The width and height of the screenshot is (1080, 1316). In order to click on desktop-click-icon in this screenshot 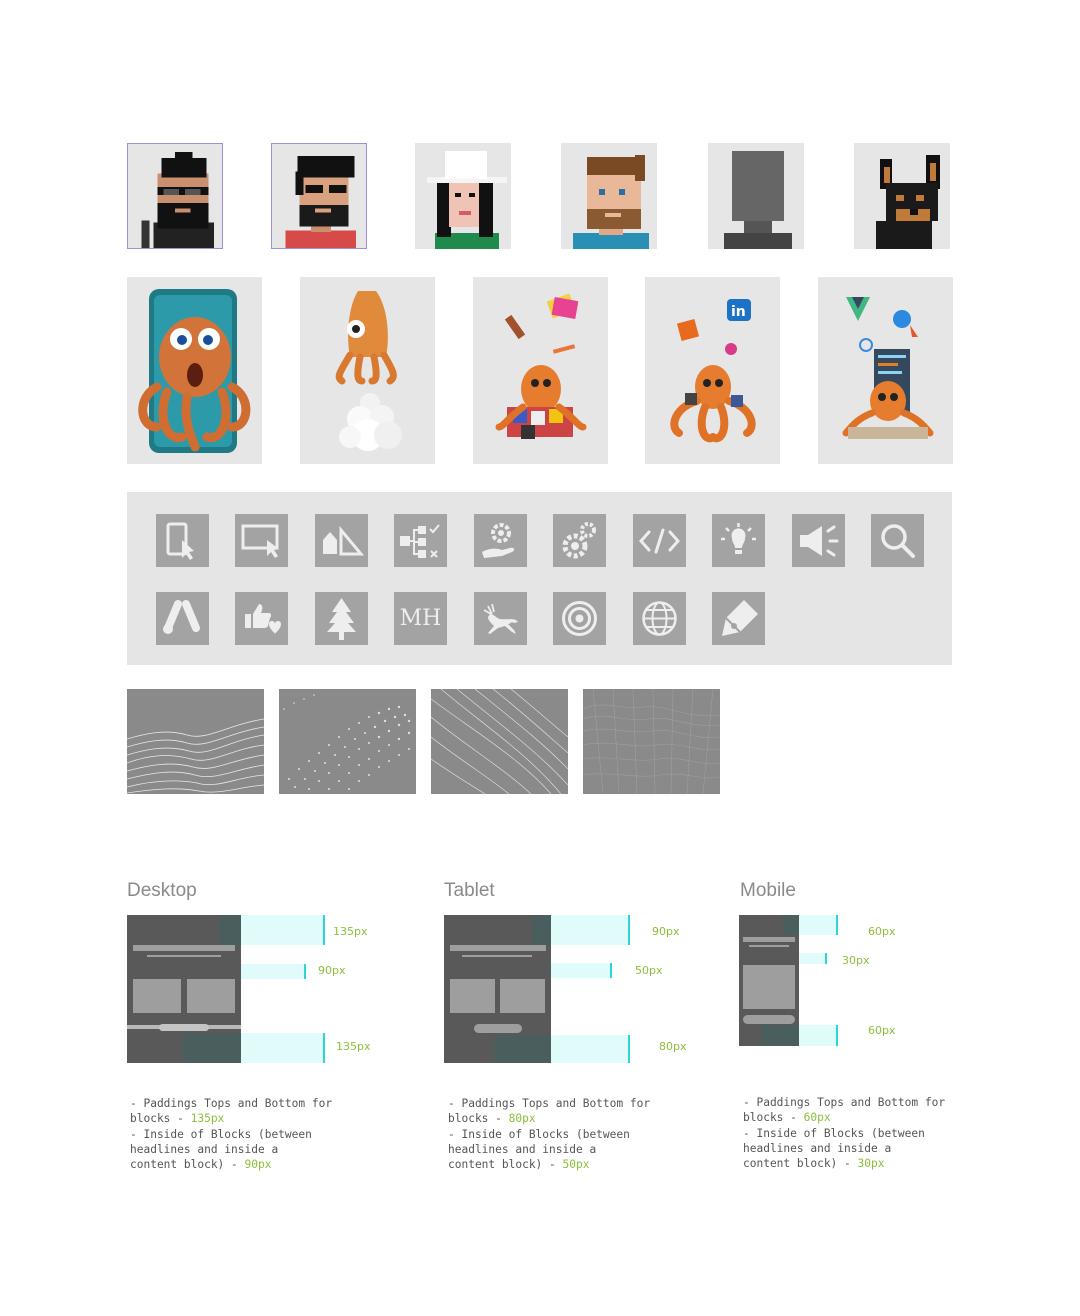, I will do `click(261, 540)`.